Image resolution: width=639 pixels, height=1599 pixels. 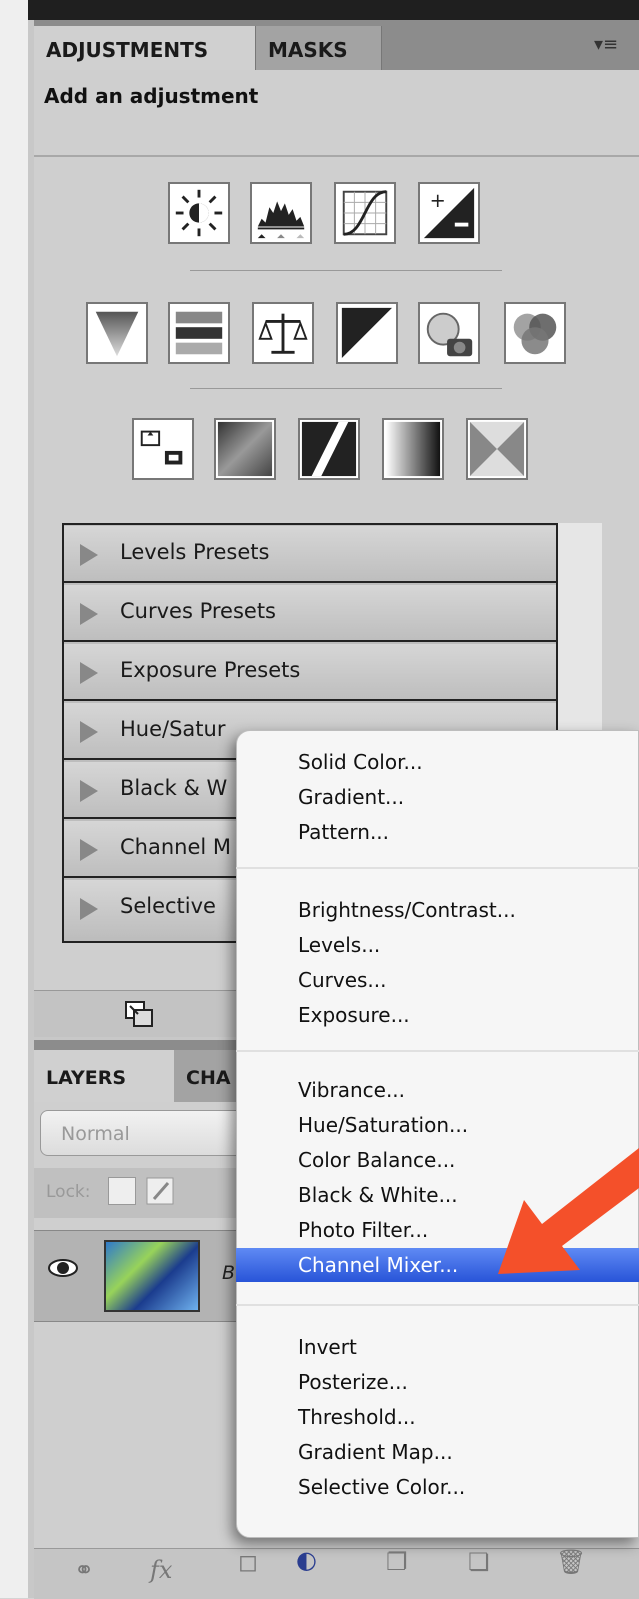 I want to click on vibrance-icon, so click(x=117, y=333).